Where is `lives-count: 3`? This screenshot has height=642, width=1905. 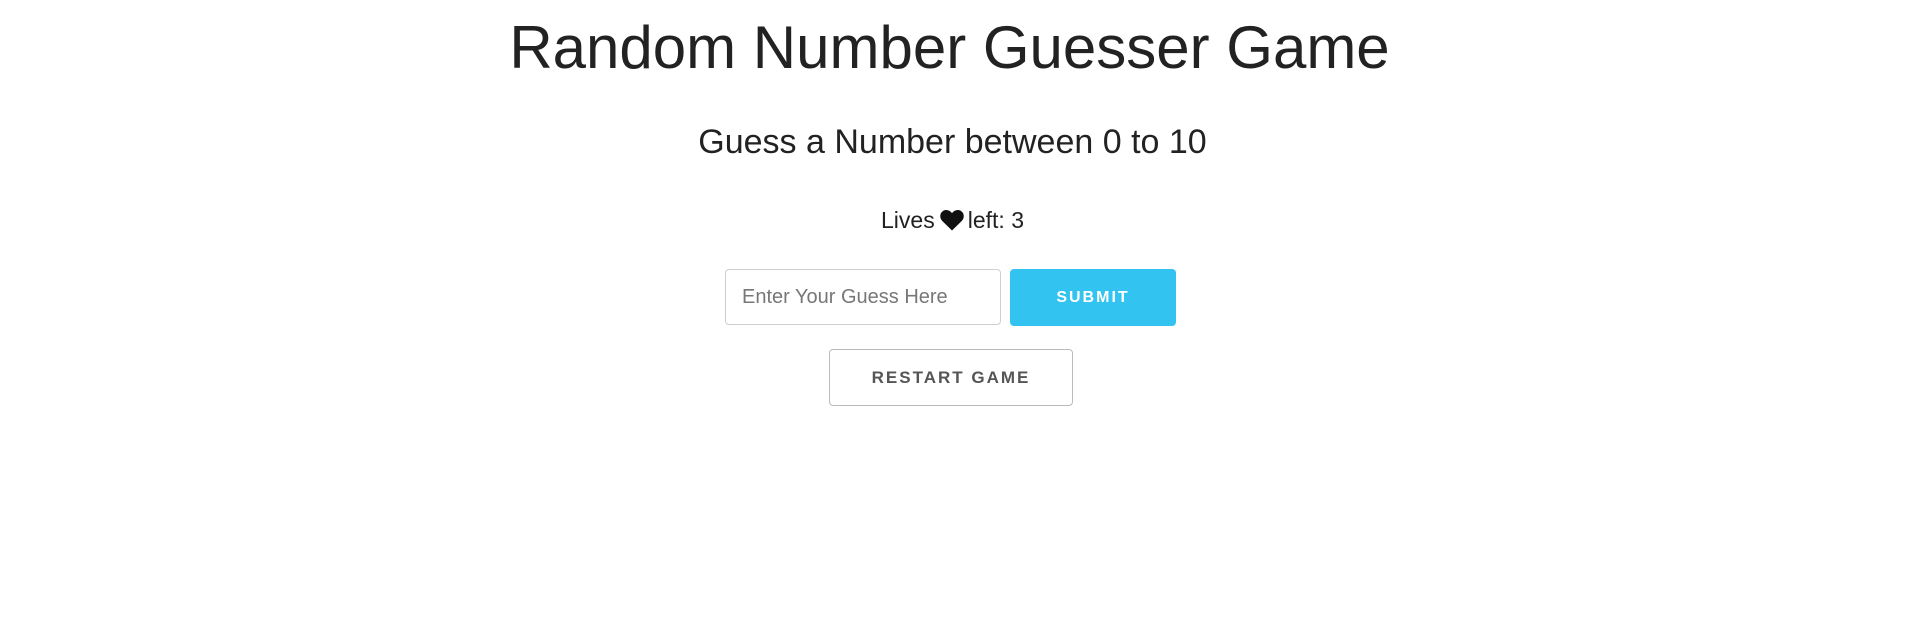
lives-count: 3 is located at coordinates (1017, 220).